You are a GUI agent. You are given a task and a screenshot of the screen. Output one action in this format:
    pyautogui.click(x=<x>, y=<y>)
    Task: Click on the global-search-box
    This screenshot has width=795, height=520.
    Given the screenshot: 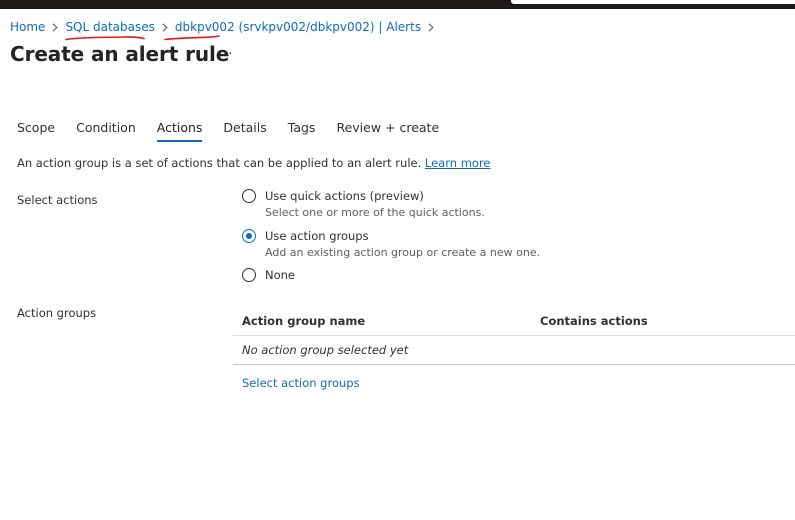 What is the action you would take?
    pyautogui.click(x=653, y=2)
    